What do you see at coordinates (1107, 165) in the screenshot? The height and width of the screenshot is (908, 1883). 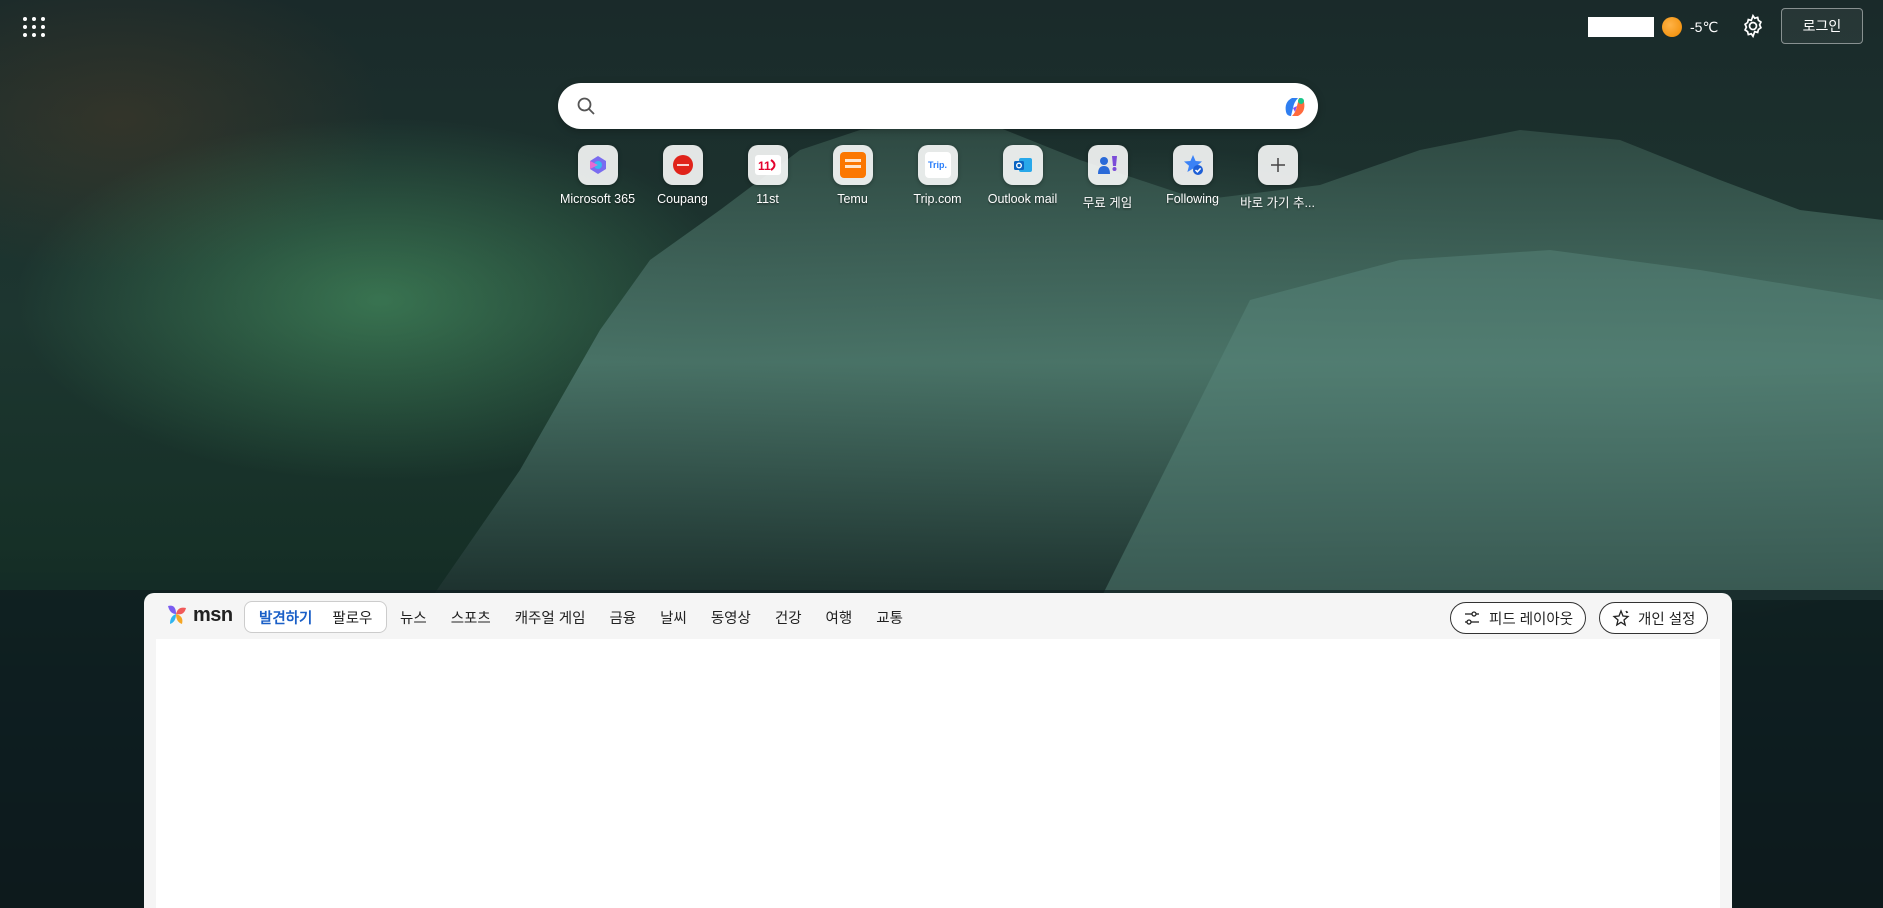 I see `games-icon` at bounding box center [1107, 165].